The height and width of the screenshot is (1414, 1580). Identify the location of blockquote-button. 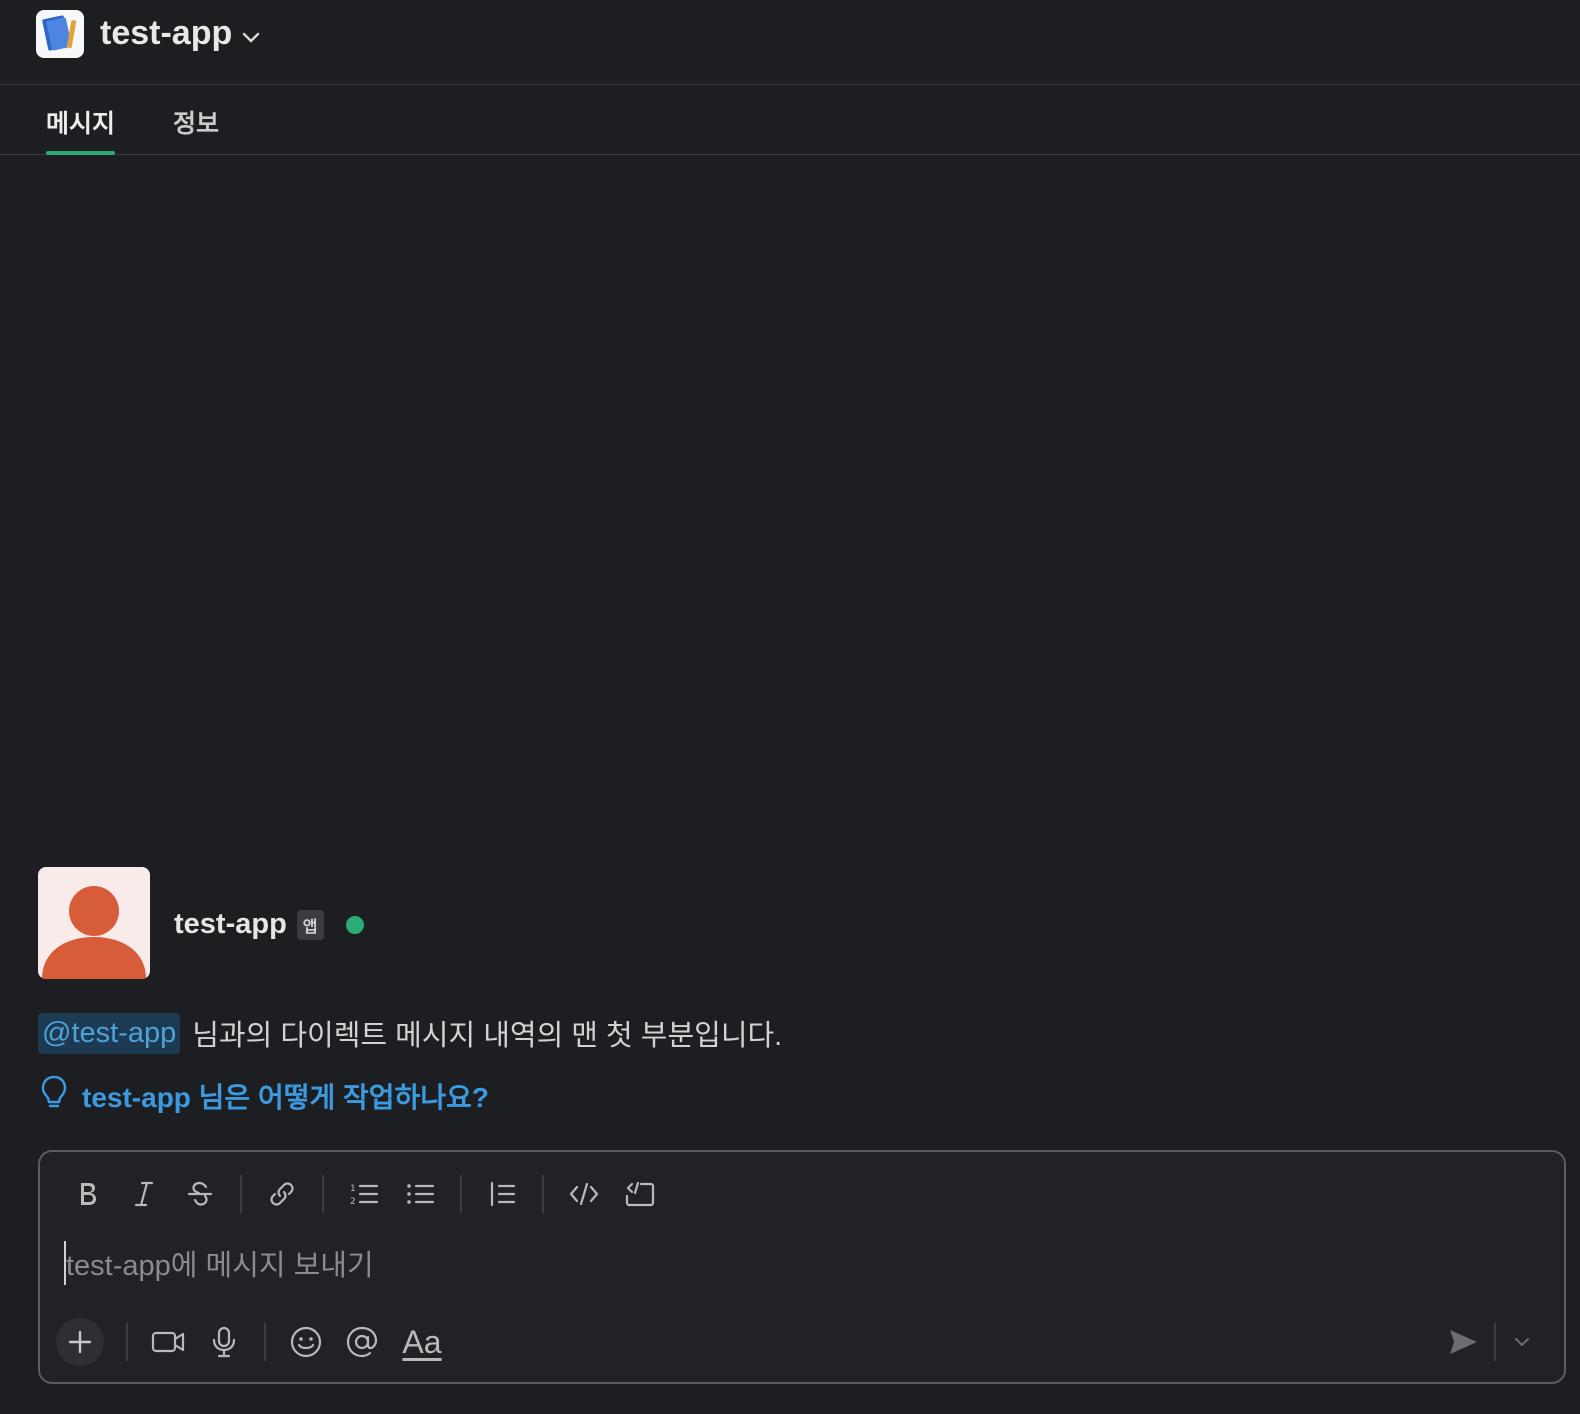
(502, 1194).